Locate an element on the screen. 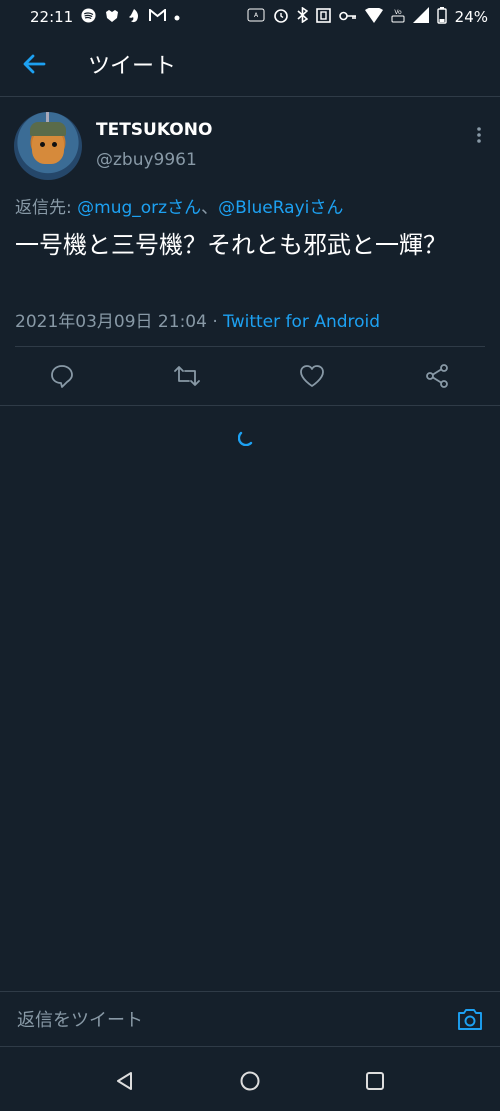 This screenshot has height=1111, width=500. tweet-meta: 2021年03月09日 21:04 · Twitter for Android is located at coordinates (197, 319).